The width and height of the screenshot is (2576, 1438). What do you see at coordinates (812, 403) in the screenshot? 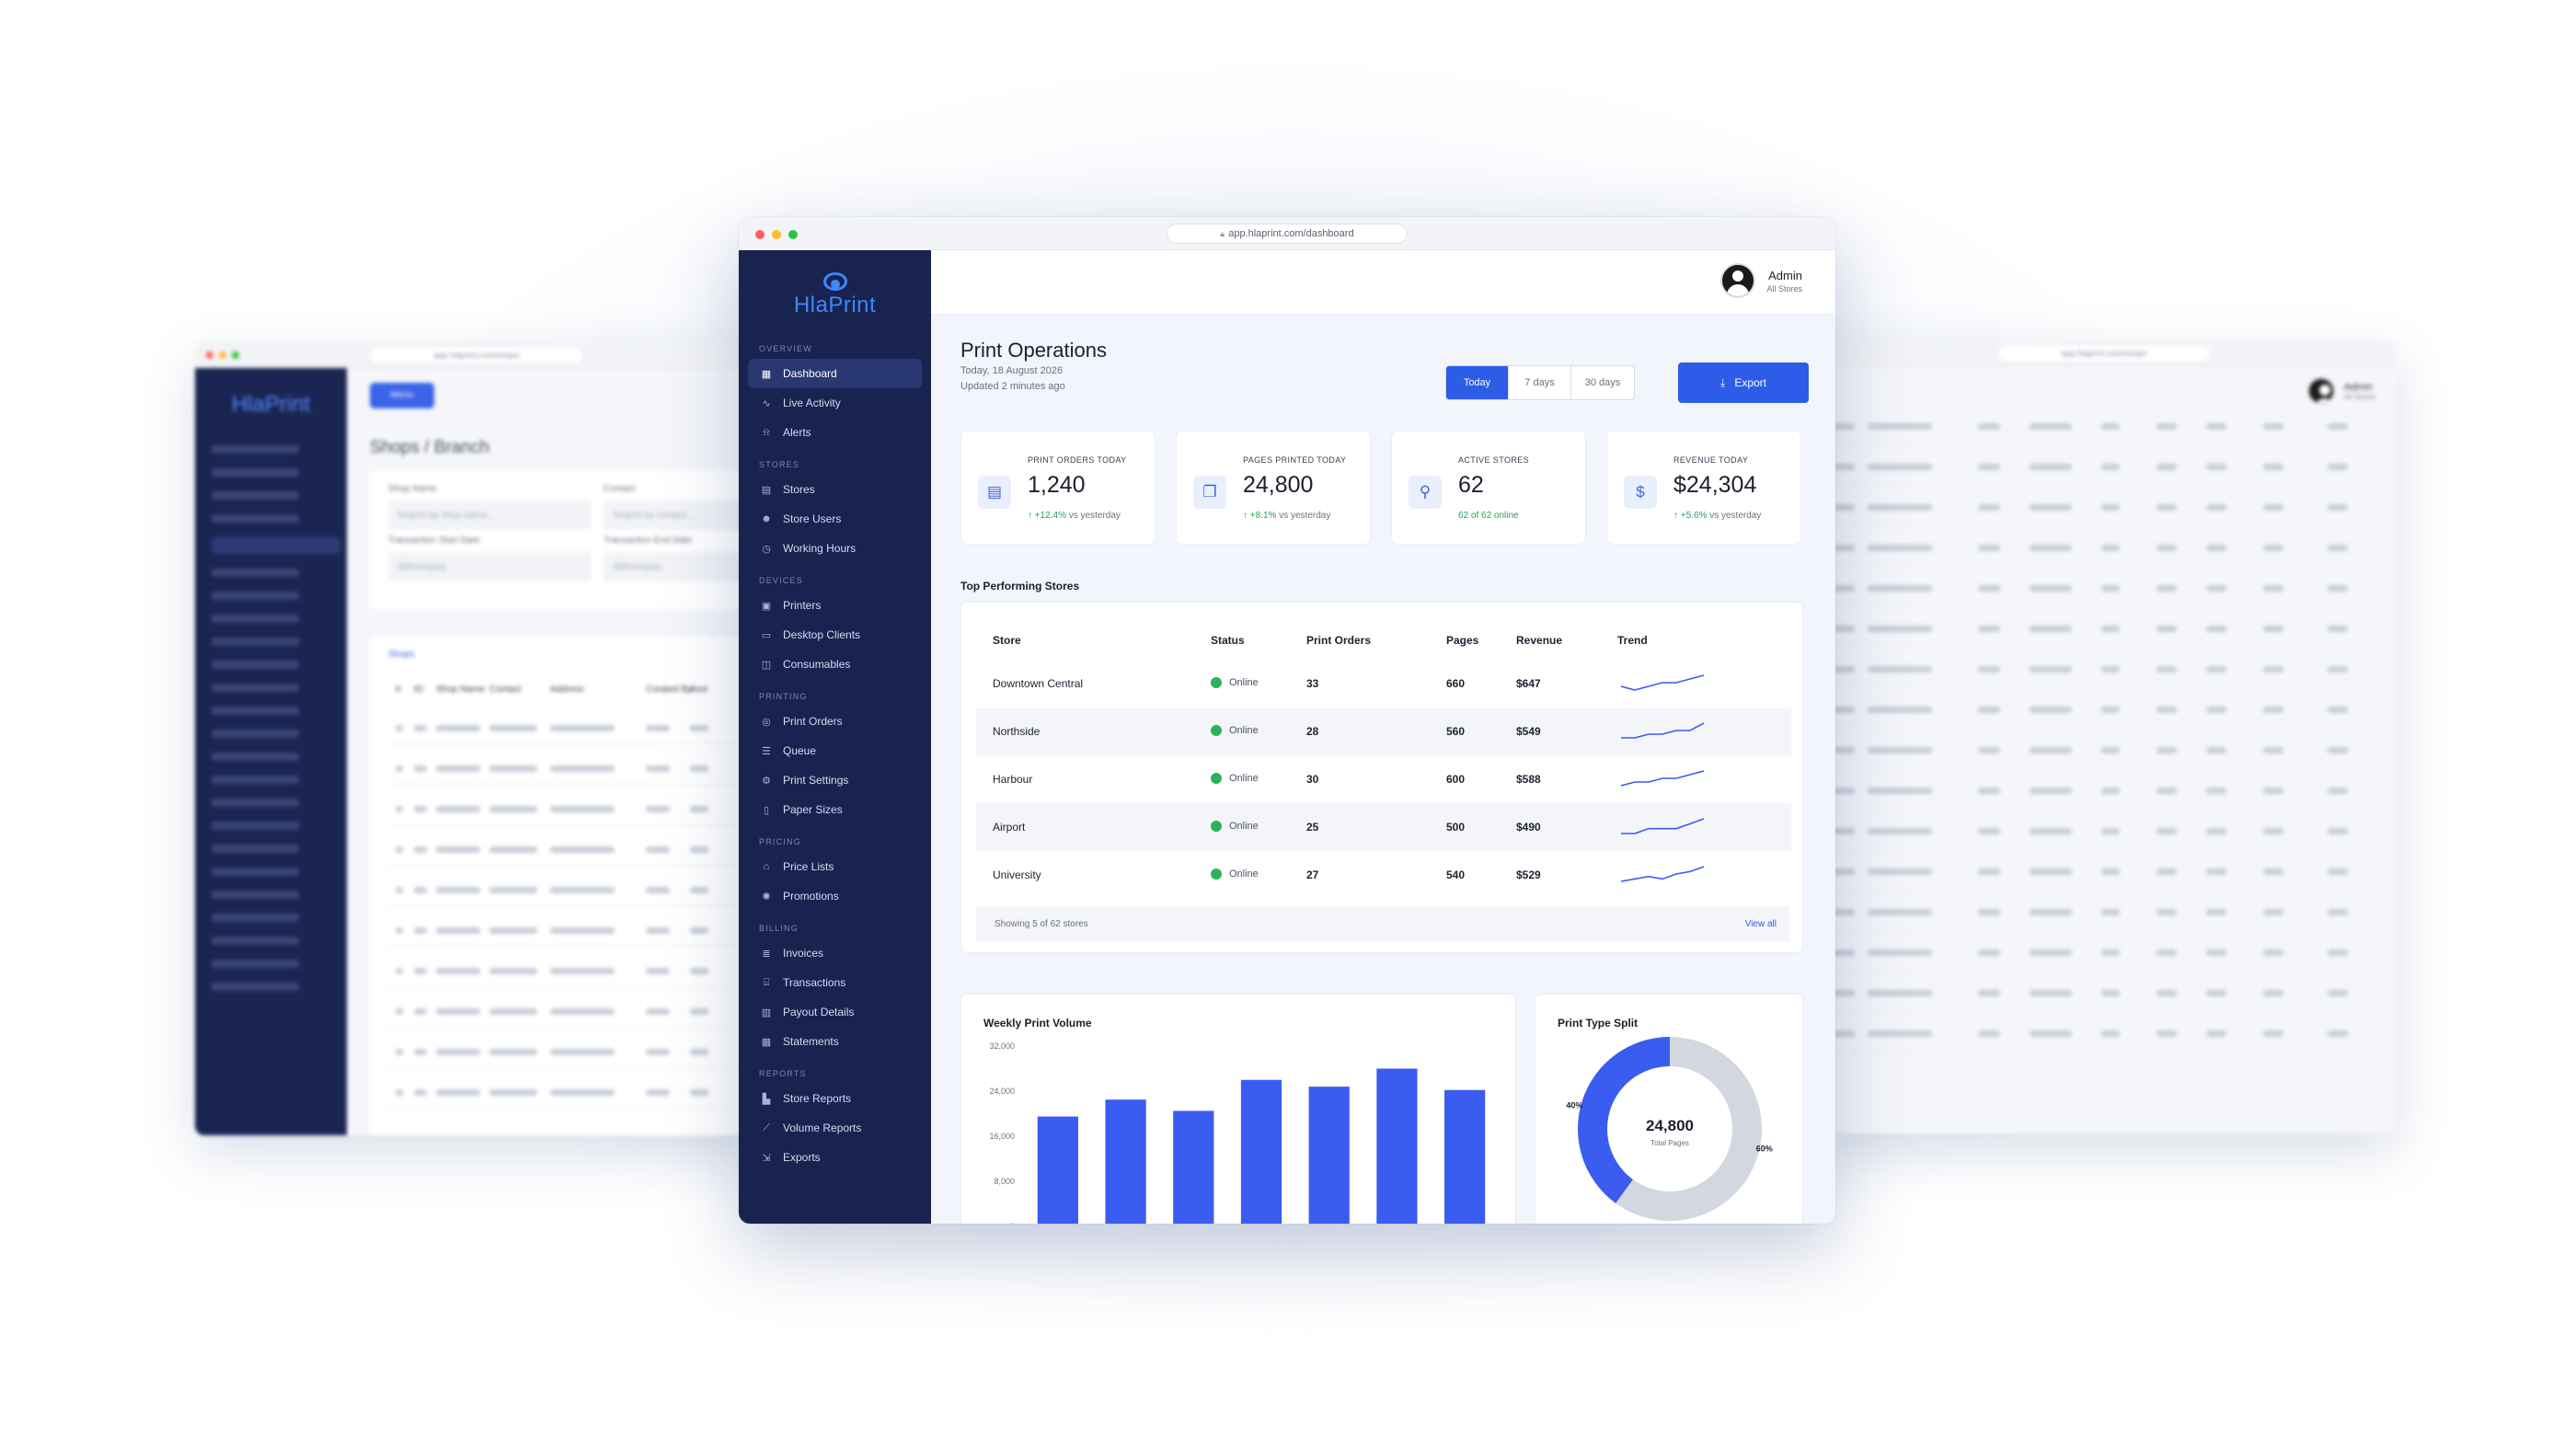
I see `sidebar-item-label: Live Activity` at bounding box center [812, 403].